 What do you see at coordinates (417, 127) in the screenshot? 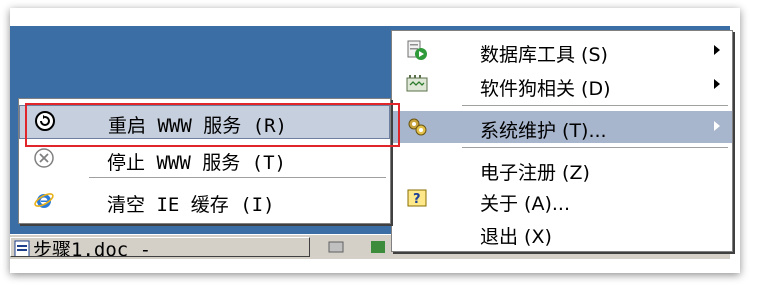
I see `gears-icon` at bounding box center [417, 127].